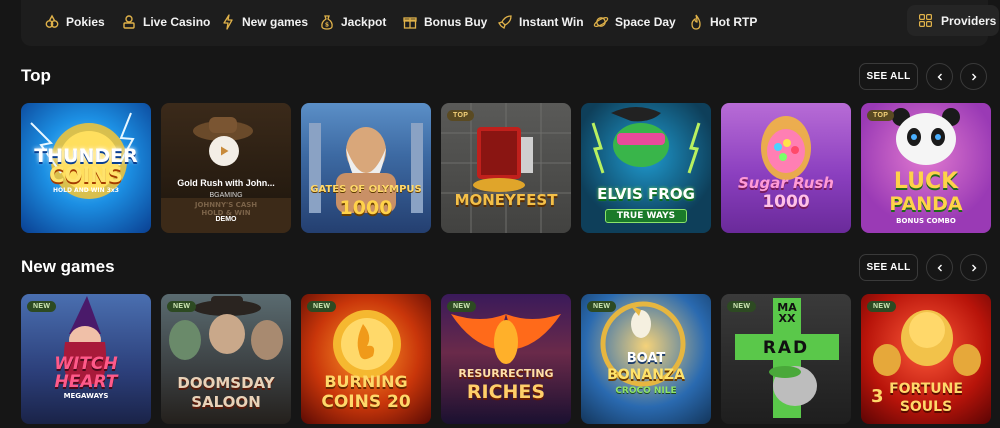 This screenshot has height=428, width=1000. What do you see at coordinates (926, 389) in the screenshot?
I see `game-logo-line1: FORTUNE` at bounding box center [926, 389].